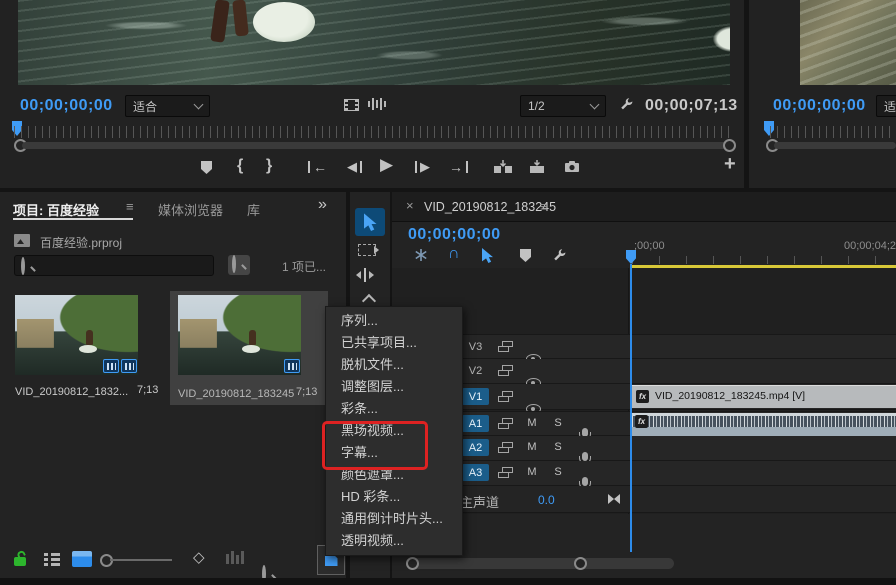  Describe the element at coordinates (525, 255) in the screenshot. I see `add-marker-icon` at that location.